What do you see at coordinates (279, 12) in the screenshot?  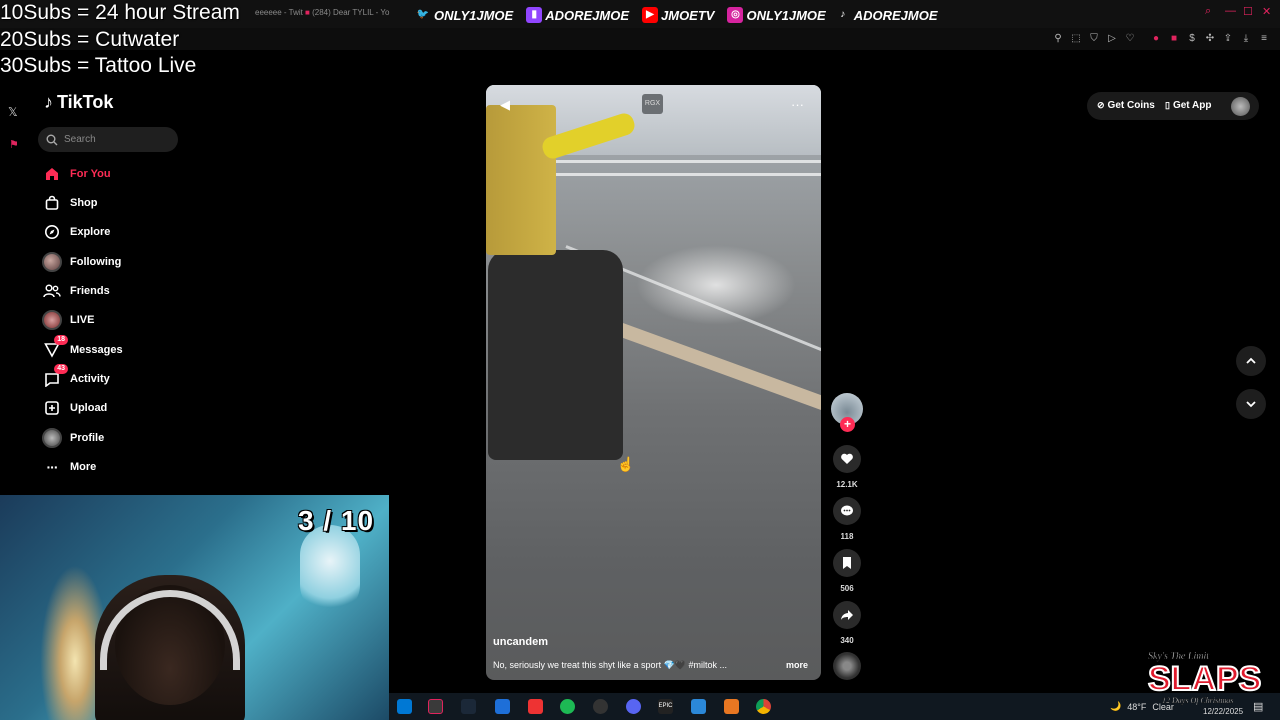 I see `browser-tab: eeeeee - Twit` at bounding box center [279, 12].